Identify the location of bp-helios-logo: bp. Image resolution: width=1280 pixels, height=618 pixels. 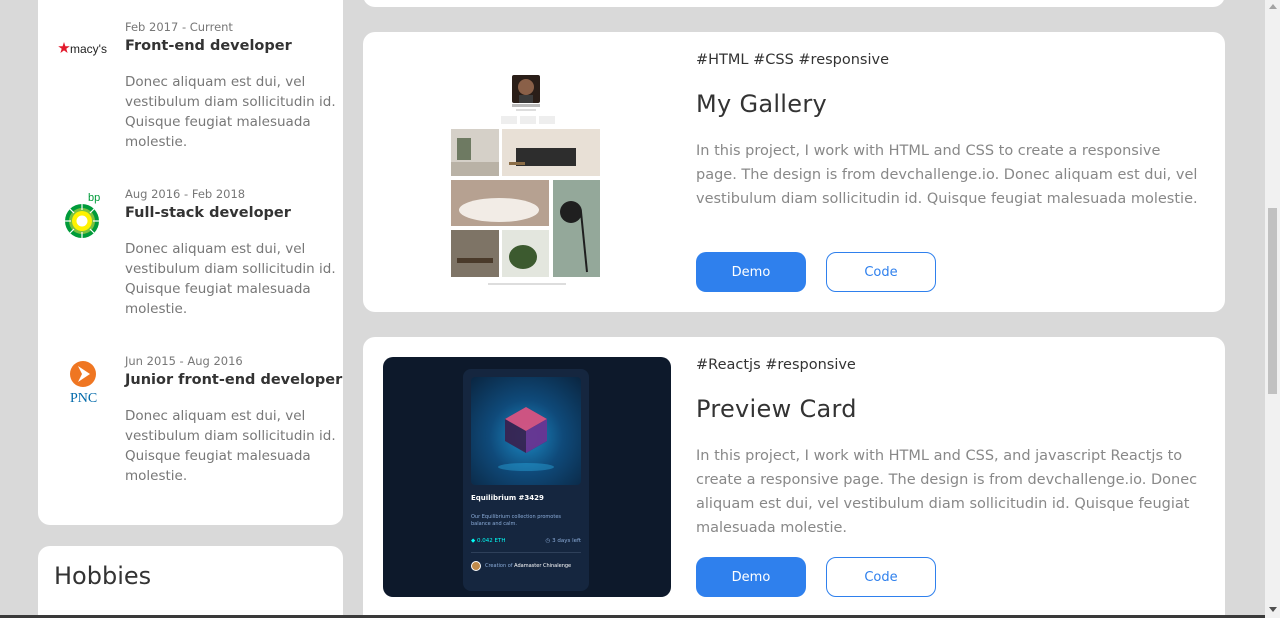
(83, 216).